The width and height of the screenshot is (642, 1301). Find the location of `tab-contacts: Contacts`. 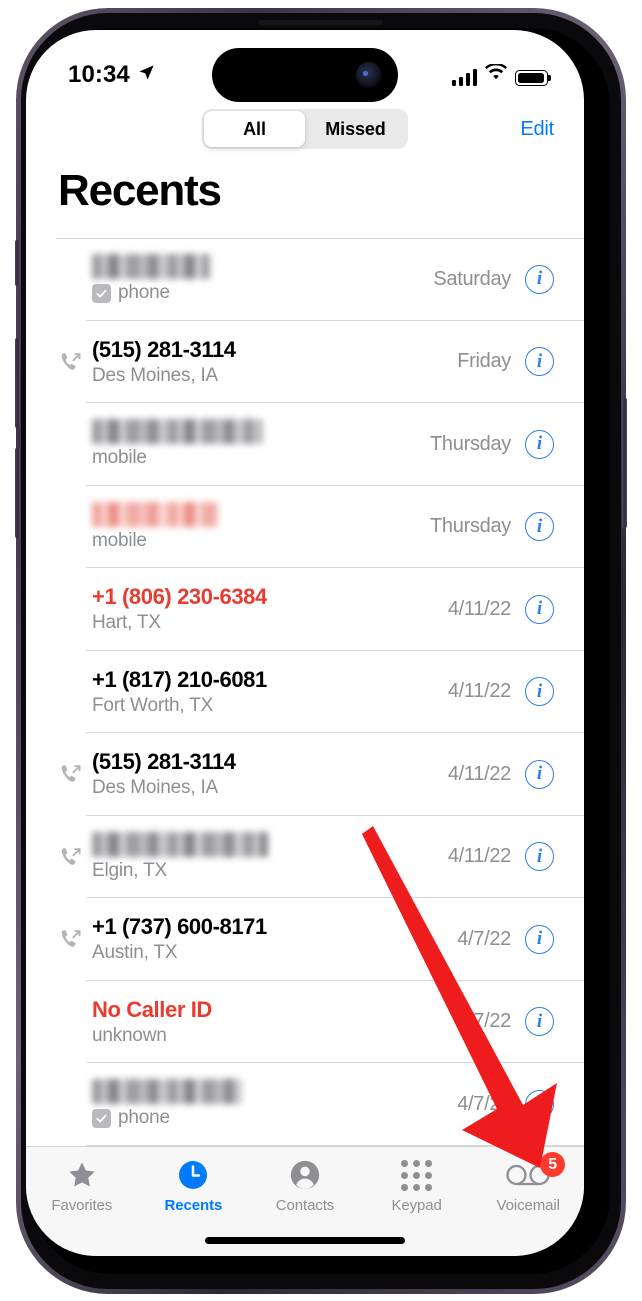

tab-contacts: Contacts is located at coordinates (305, 1186).